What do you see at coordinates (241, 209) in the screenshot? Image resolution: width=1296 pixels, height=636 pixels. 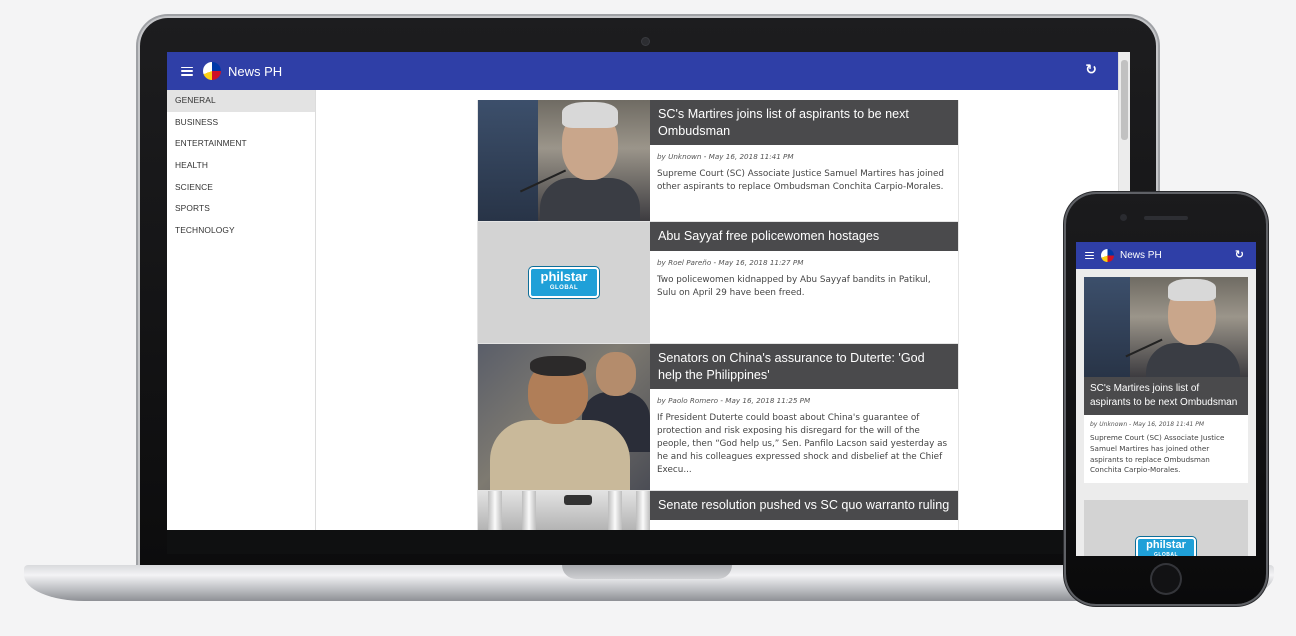 I see `sidebar-item-sports: SPORTS` at bounding box center [241, 209].